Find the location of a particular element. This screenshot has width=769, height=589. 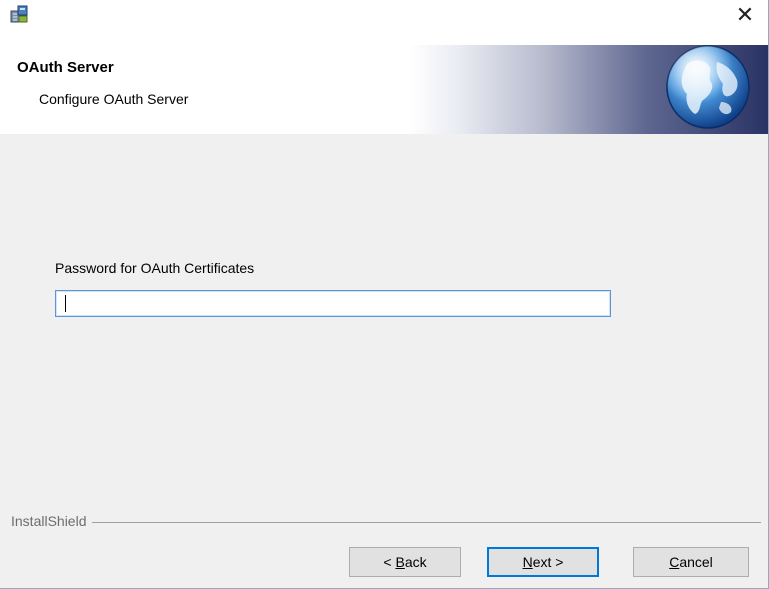

installer-icon is located at coordinates (19, 14).